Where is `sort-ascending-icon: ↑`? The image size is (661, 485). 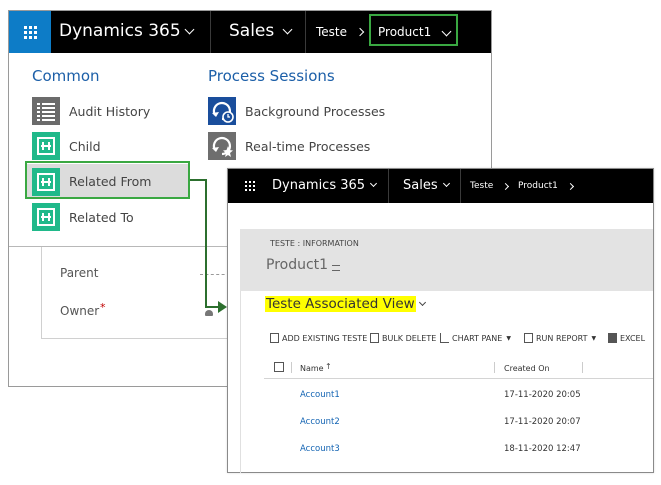 sort-ascending-icon: ↑ is located at coordinates (328, 366).